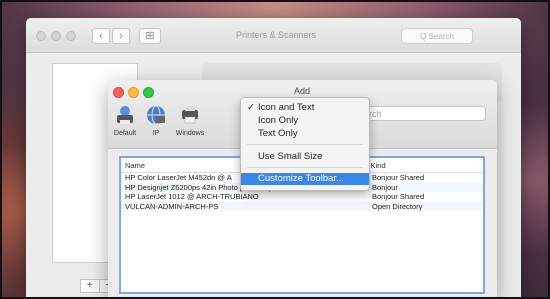 Image resolution: width=550 pixels, height=299 pixels. Describe the element at coordinates (302, 206) in the screenshot. I see `table-row: VULCAN-ADMIN-ARCH-PS Open Directory` at that location.